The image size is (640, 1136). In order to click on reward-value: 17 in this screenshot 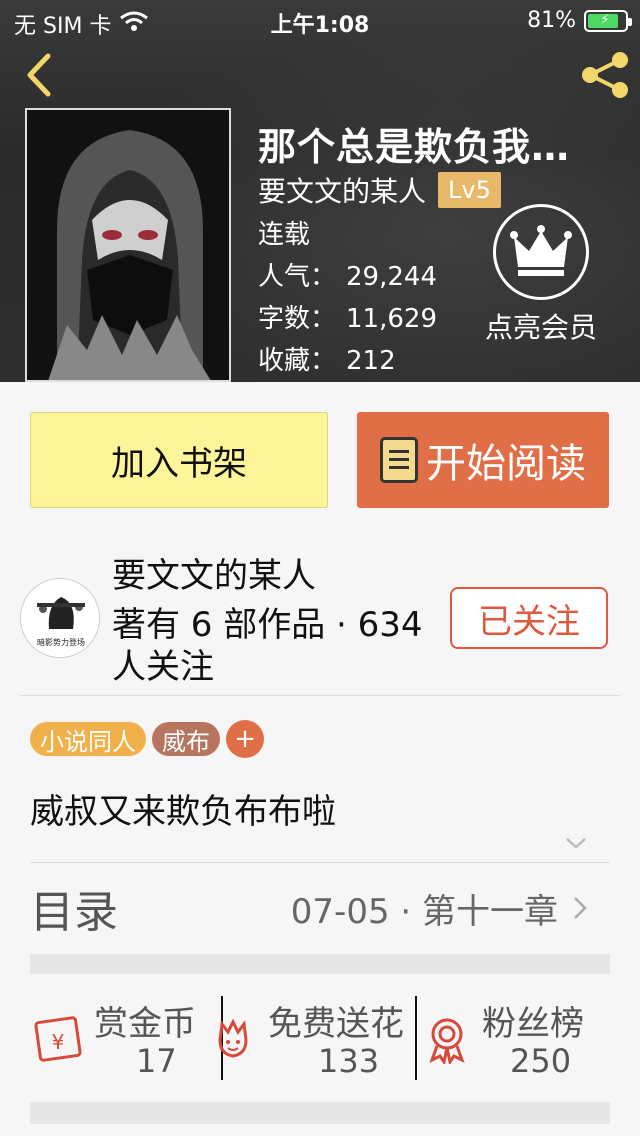, I will do `click(156, 1061)`.